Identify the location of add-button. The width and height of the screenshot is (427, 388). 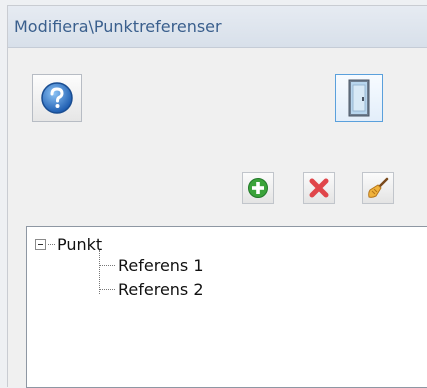
(258, 188).